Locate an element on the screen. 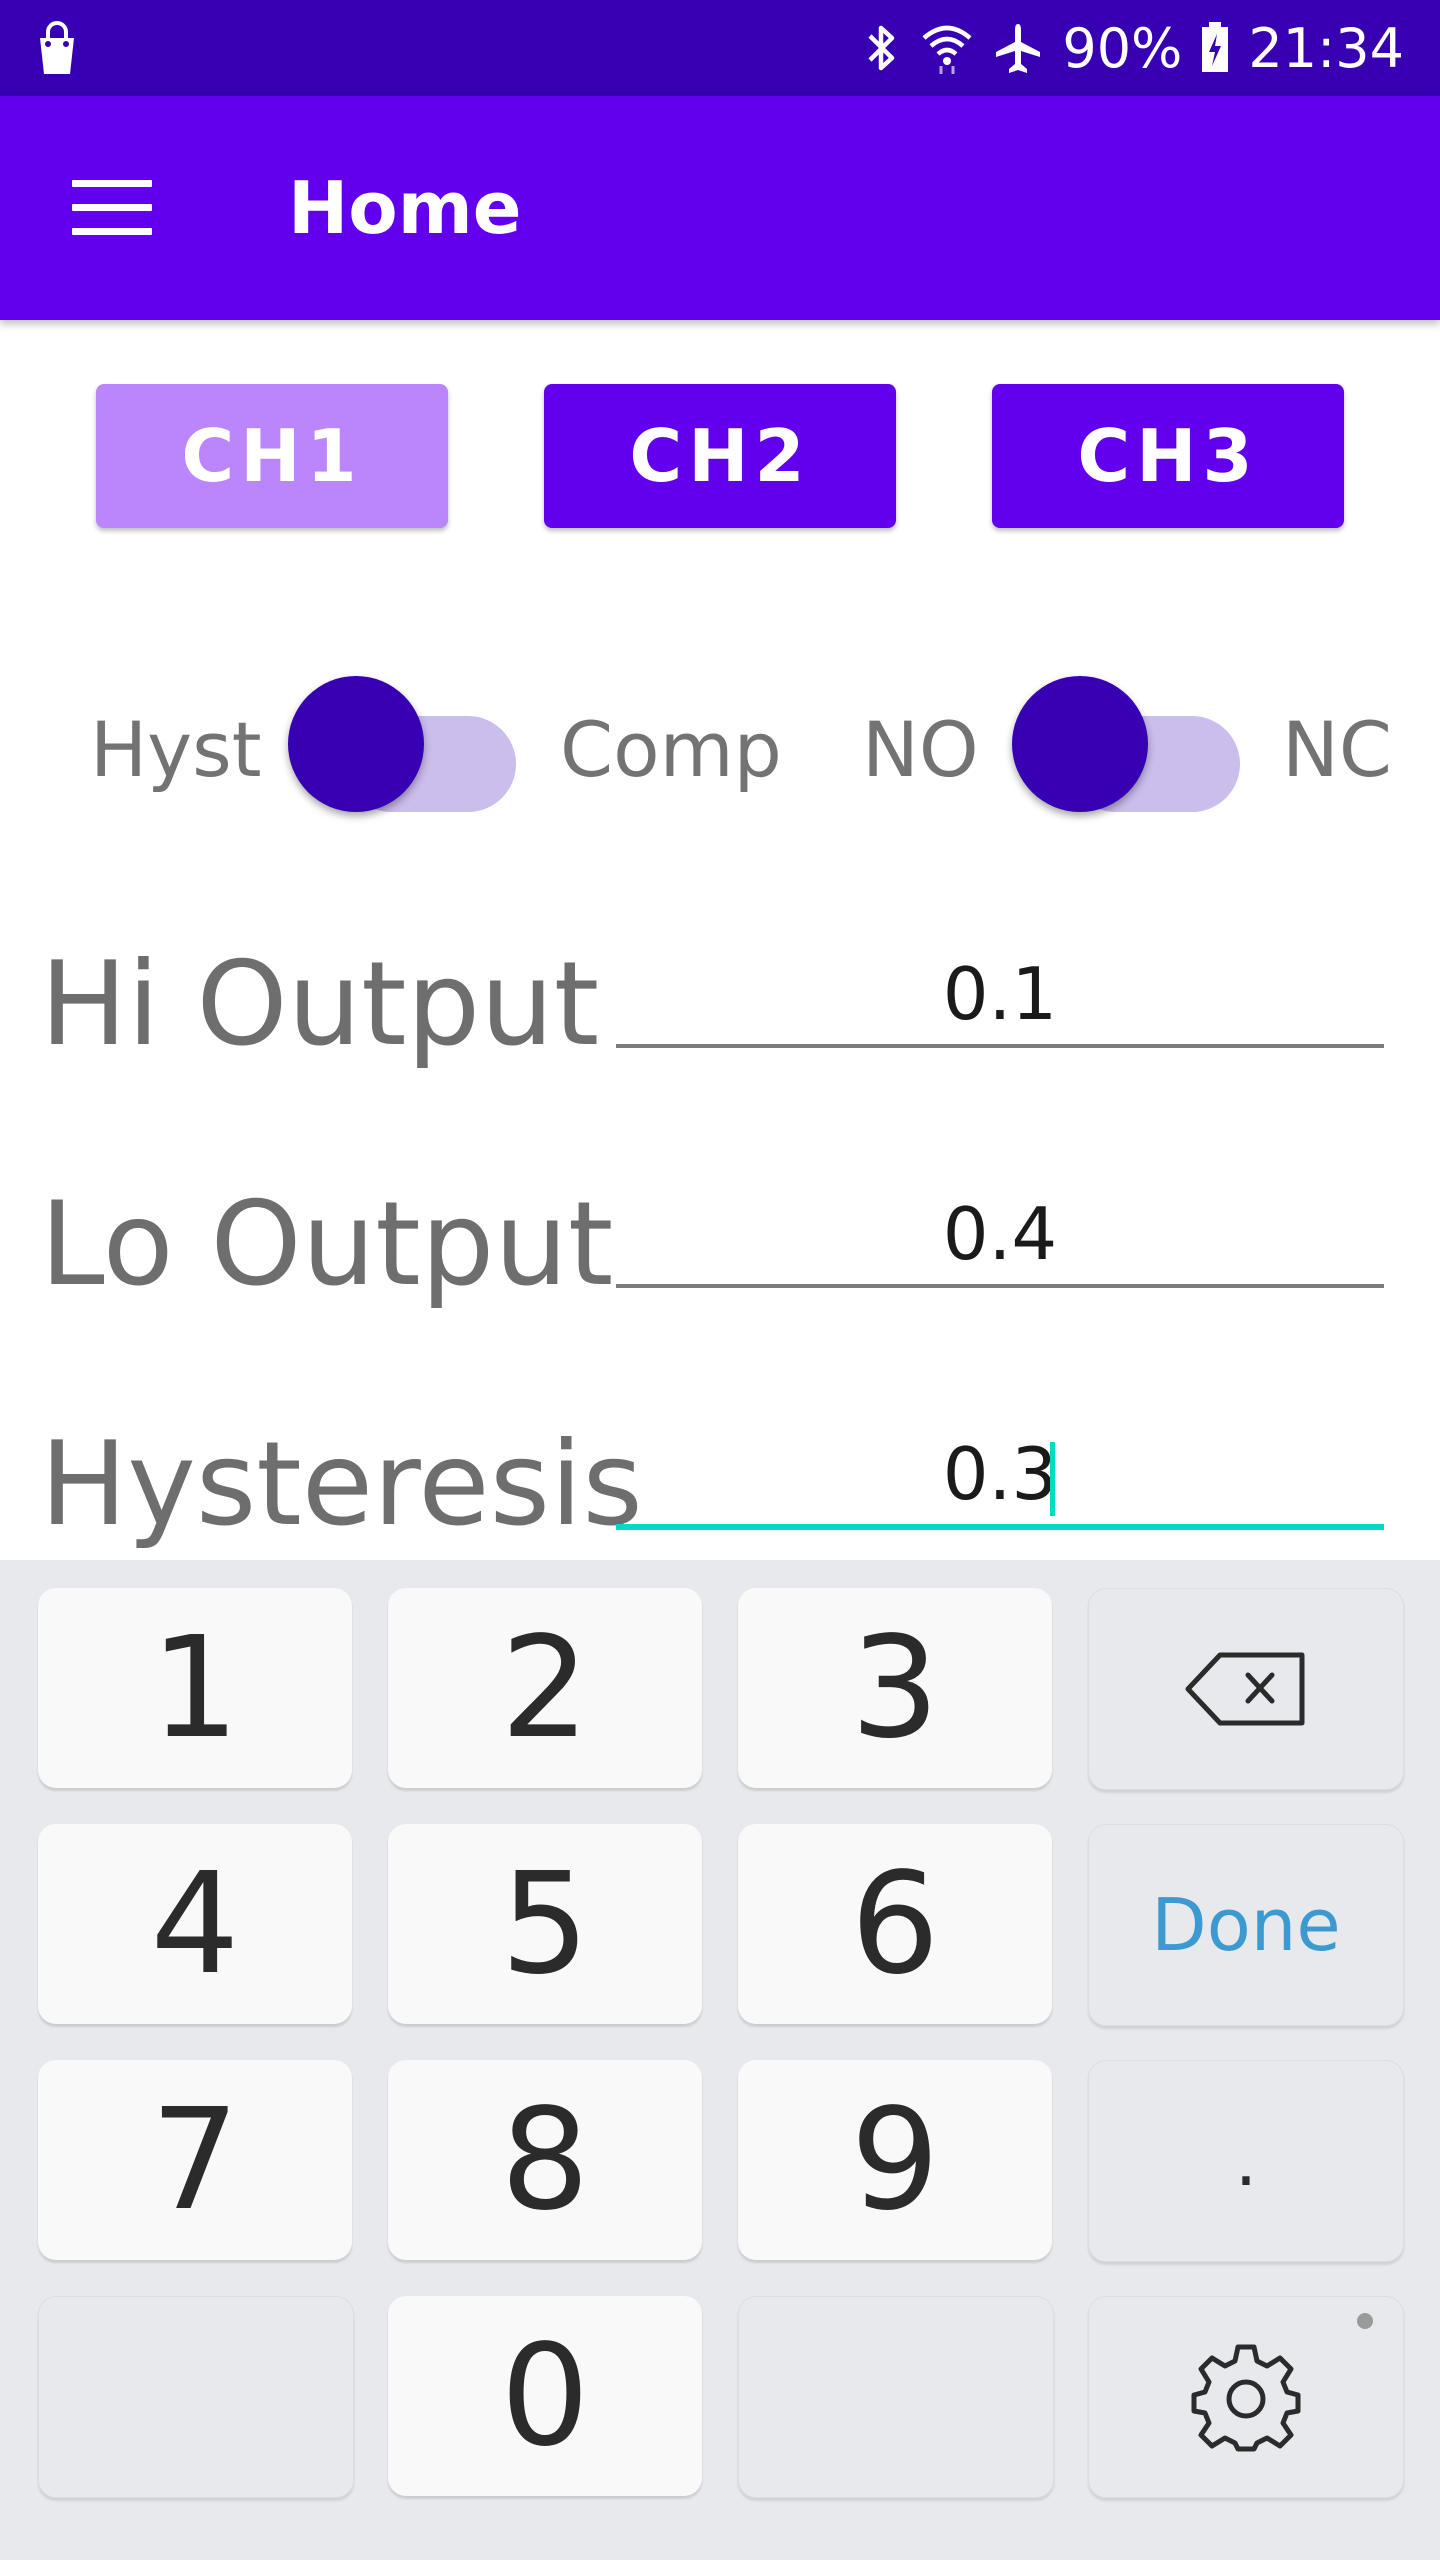 This screenshot has height=2560, width=1440. backspace-icon is located at coordinates (1245, 1689).